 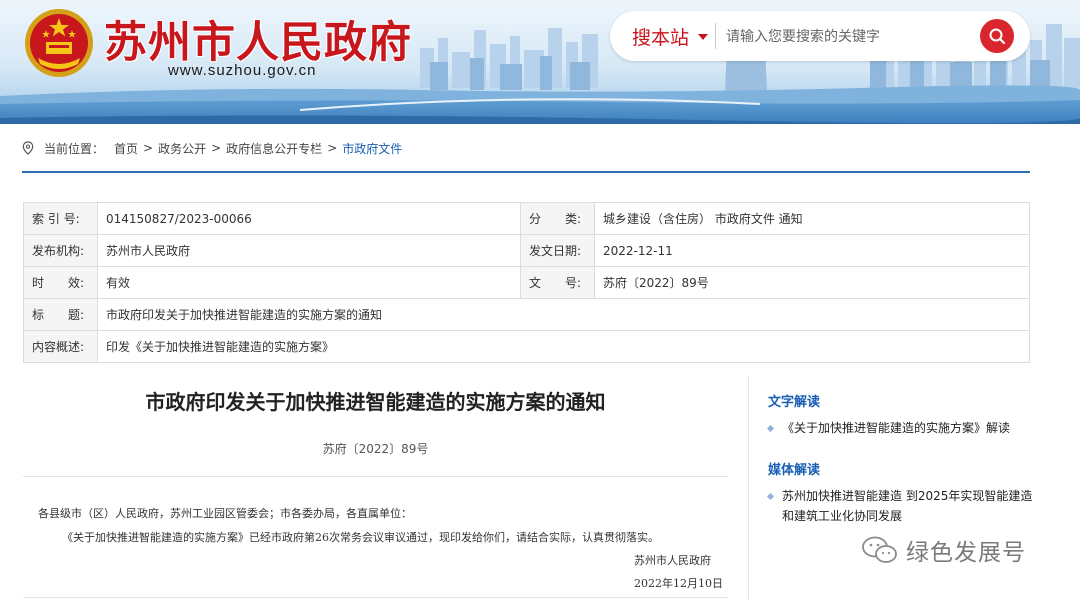 What do you see at coordinates (879, 549) in the screenshot?
I see `wechat-icon` at bounding box center [879, 549].